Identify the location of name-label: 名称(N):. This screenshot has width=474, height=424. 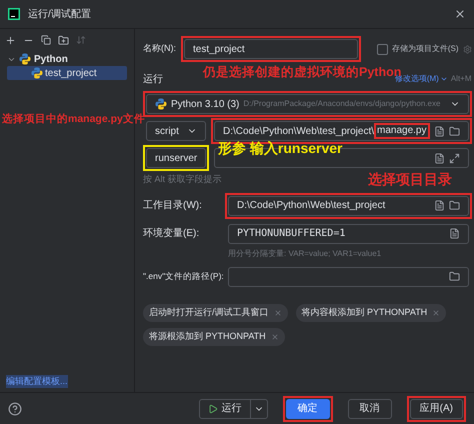
(160, 49).